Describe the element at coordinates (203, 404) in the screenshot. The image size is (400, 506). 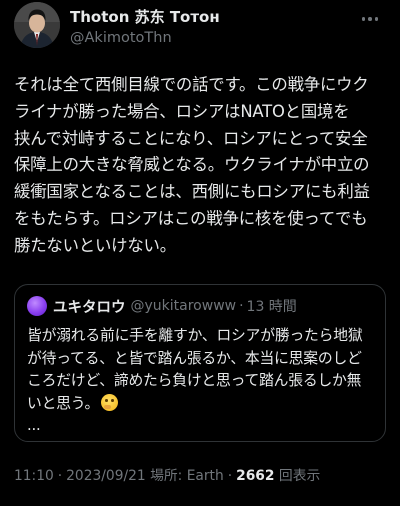
I see `quote-text-line-with-emoji: いと思う。` at that location.